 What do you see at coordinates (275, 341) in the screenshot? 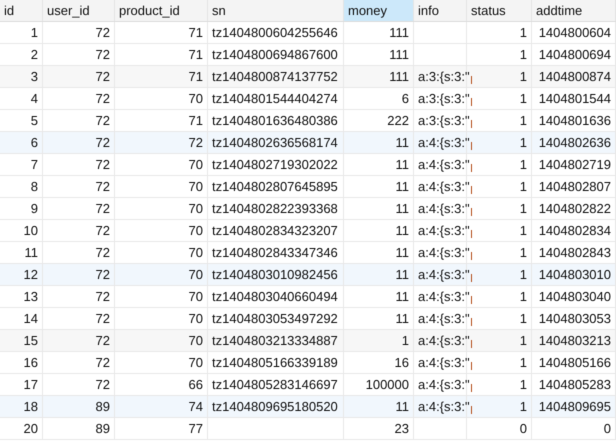
I see `table-cell-text: tz1404803213334887` at bounding box center [275, 341].